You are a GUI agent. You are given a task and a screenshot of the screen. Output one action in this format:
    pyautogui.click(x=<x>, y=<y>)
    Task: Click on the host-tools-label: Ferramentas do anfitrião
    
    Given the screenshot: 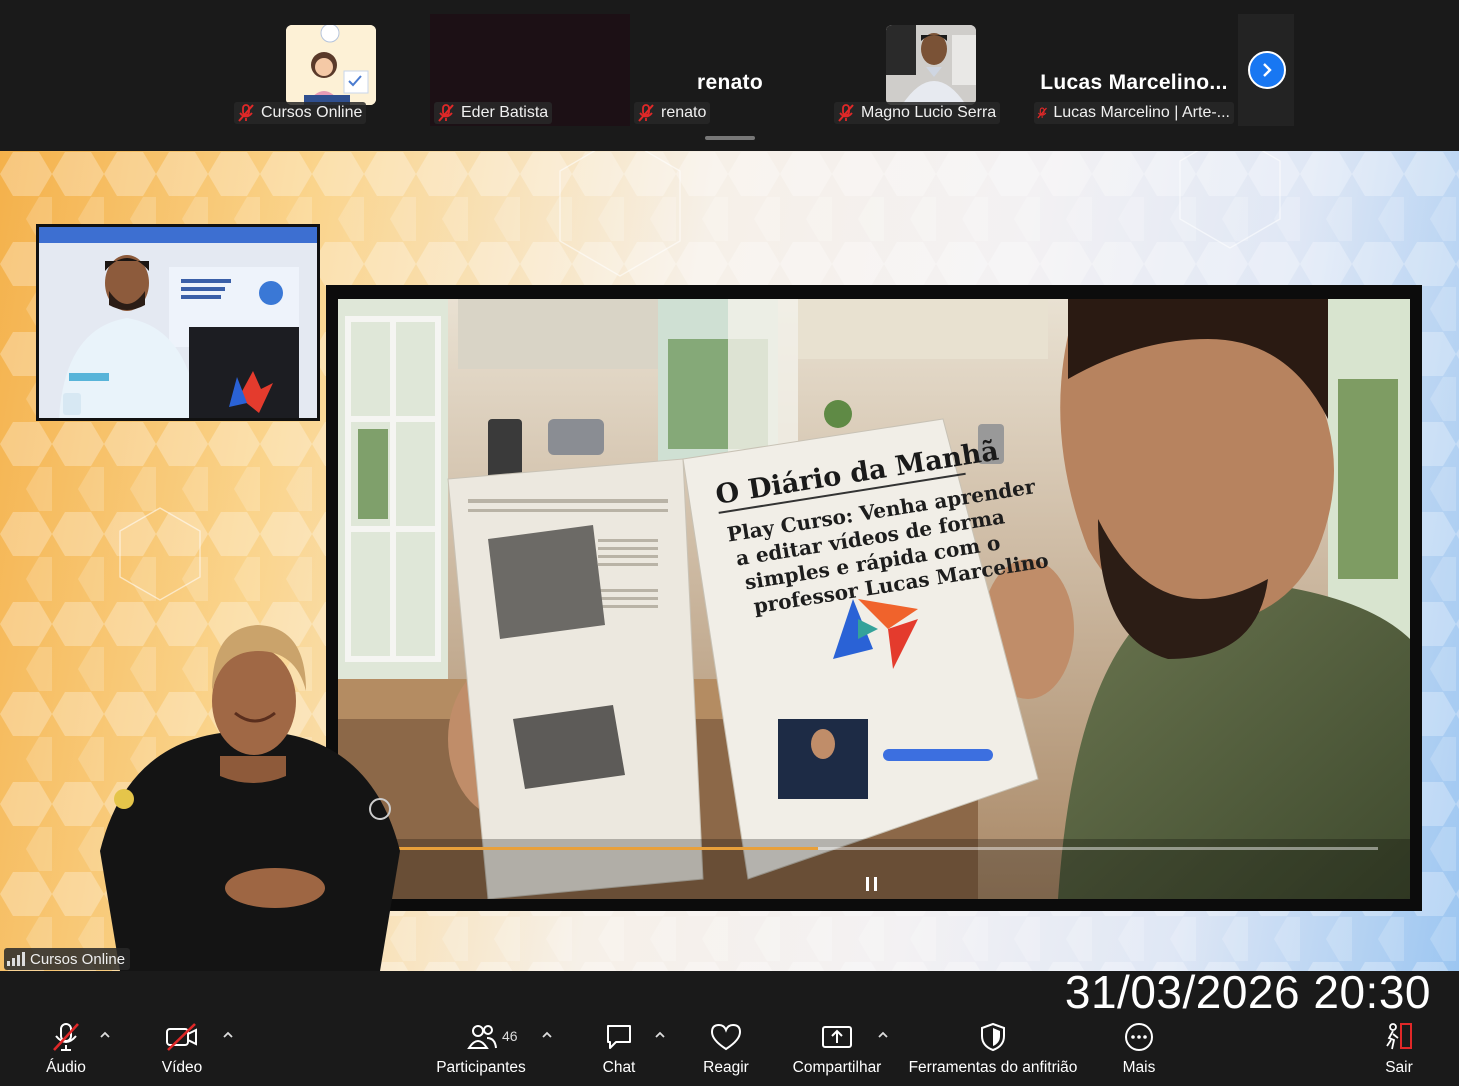 What is the action you would take?
    pyautogui.click(x=993, y=1067)
    